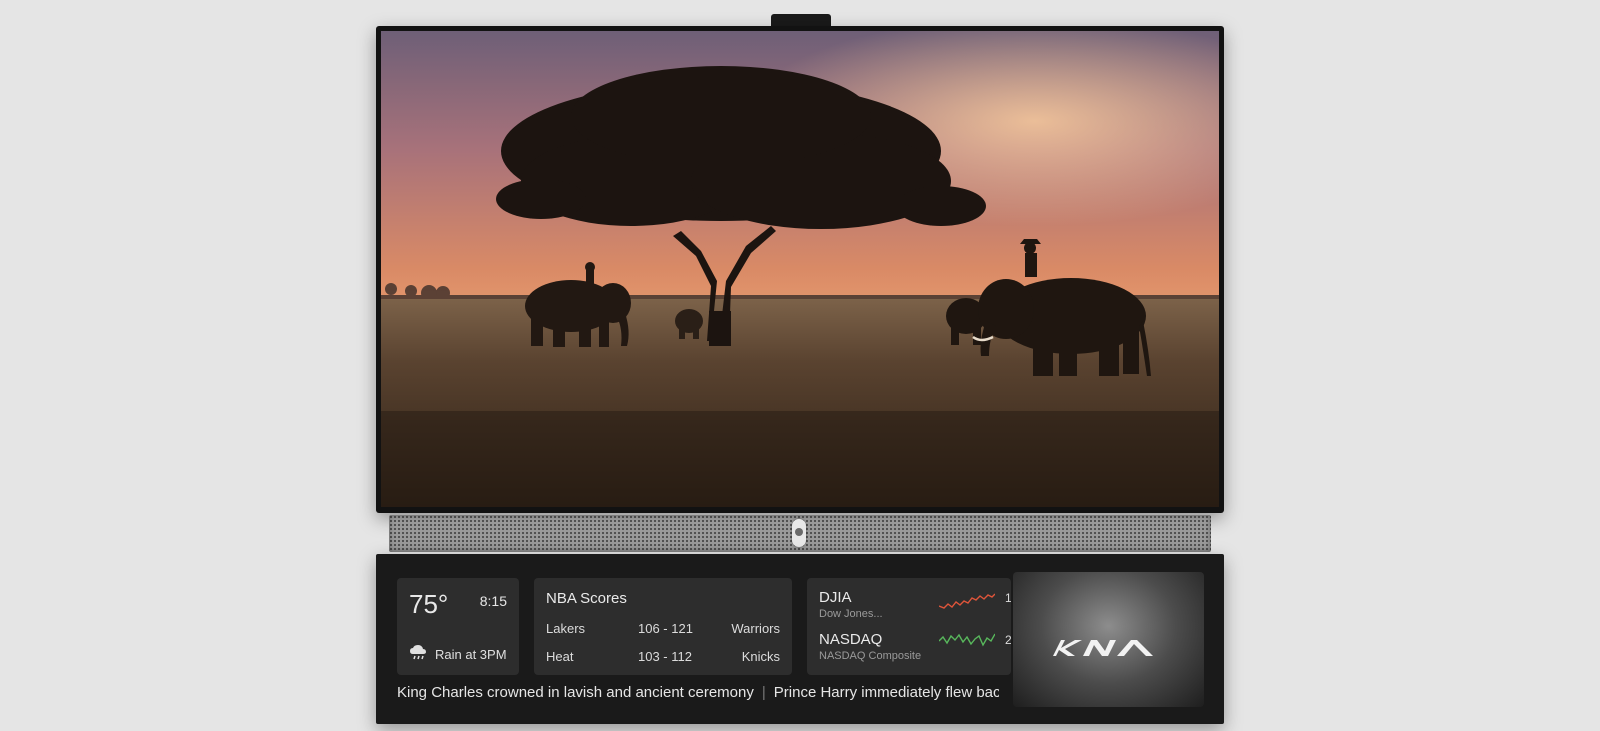  What do you see at coordinates (886, 692) in the screenshot?
I see `headline: Prince Harry immediately flew back` at bounding box center [886, 692].